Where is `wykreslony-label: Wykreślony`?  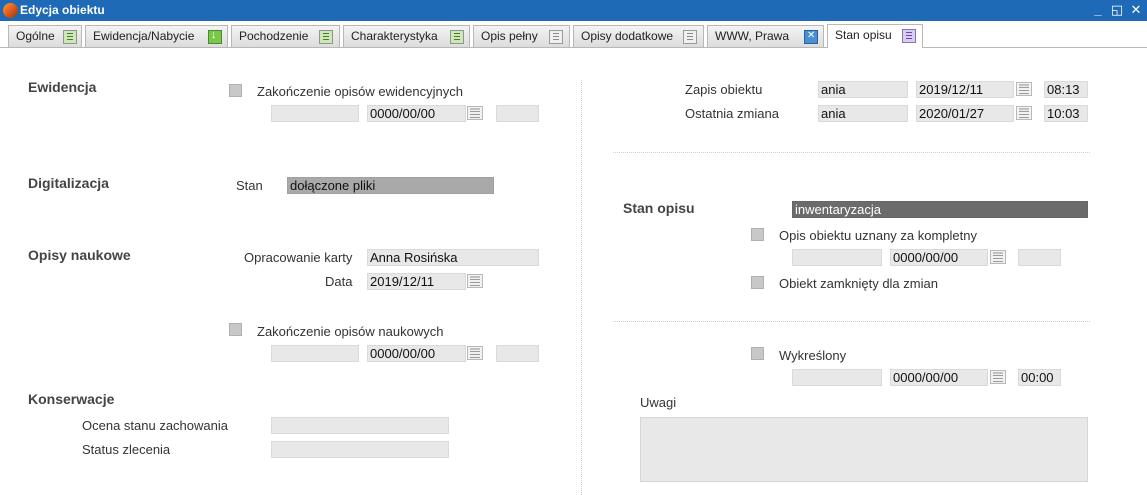 wykreslony-label: Wykreślony is located at coordinates (813, 355).